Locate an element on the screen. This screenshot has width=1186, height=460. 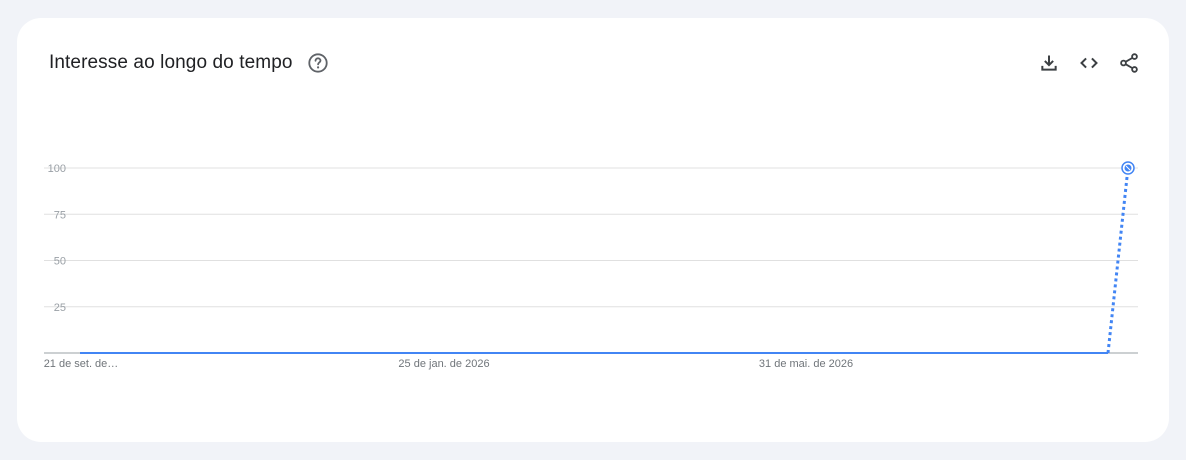
y-tick-label: 25 is located at coordinates (60, 308).